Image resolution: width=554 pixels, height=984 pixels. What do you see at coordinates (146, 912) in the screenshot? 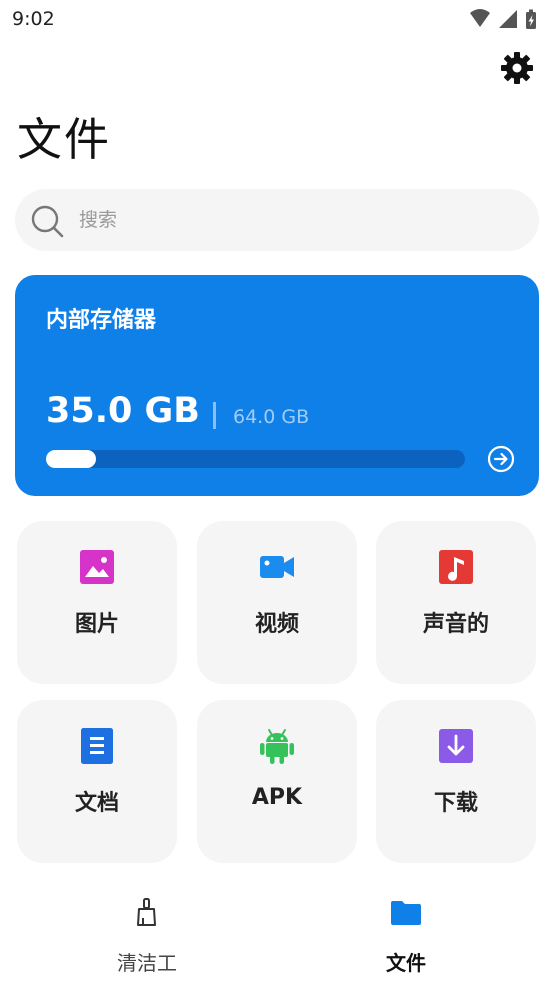
I see `broom-icon` at bounding box center [146, 912].